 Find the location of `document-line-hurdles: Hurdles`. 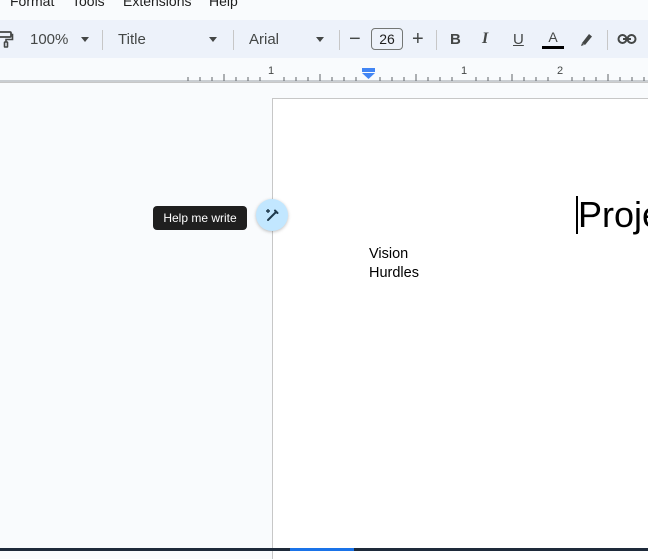

document-line-hurdles: Hurdles is located at coordinates (394, 273).